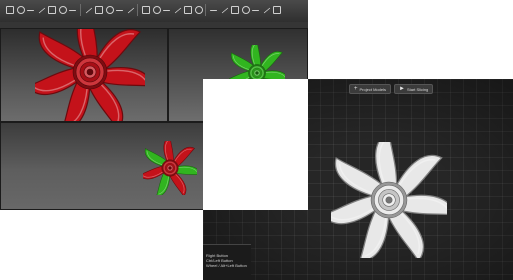 Image resolution: width=513 pixels, height=280 pixels. I want to click on red-fan-model, so click(90, 75).